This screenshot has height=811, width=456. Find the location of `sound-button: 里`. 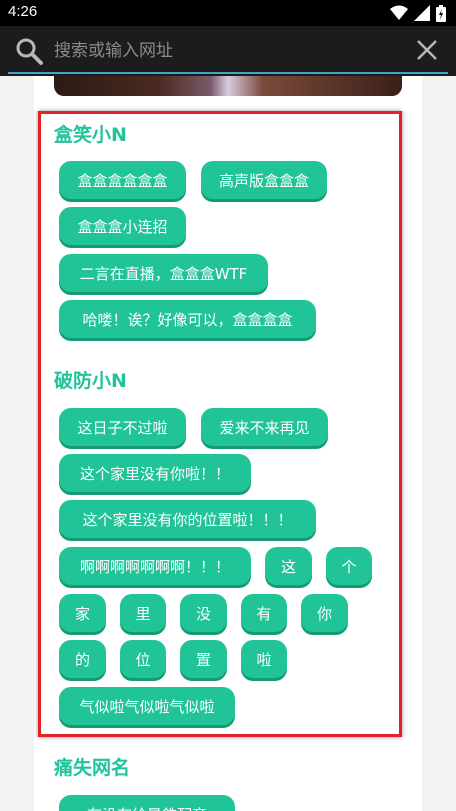

sound-button: 里 is located at coordinates (143, 613).